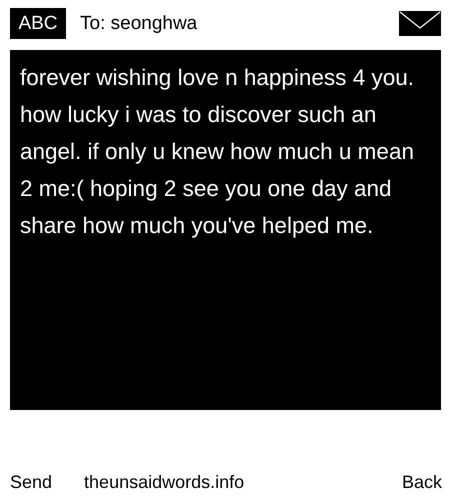 The height and width of the screenshot is (500, 450). I want to click on website-label: theunsaidwords.info, so click(165, 482).